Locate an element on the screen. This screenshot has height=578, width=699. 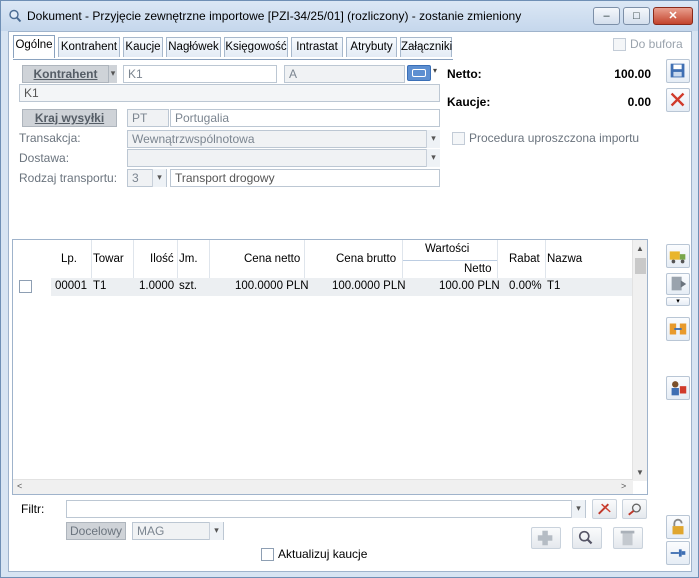
delete-item-button is located at coordinates (628, 538).